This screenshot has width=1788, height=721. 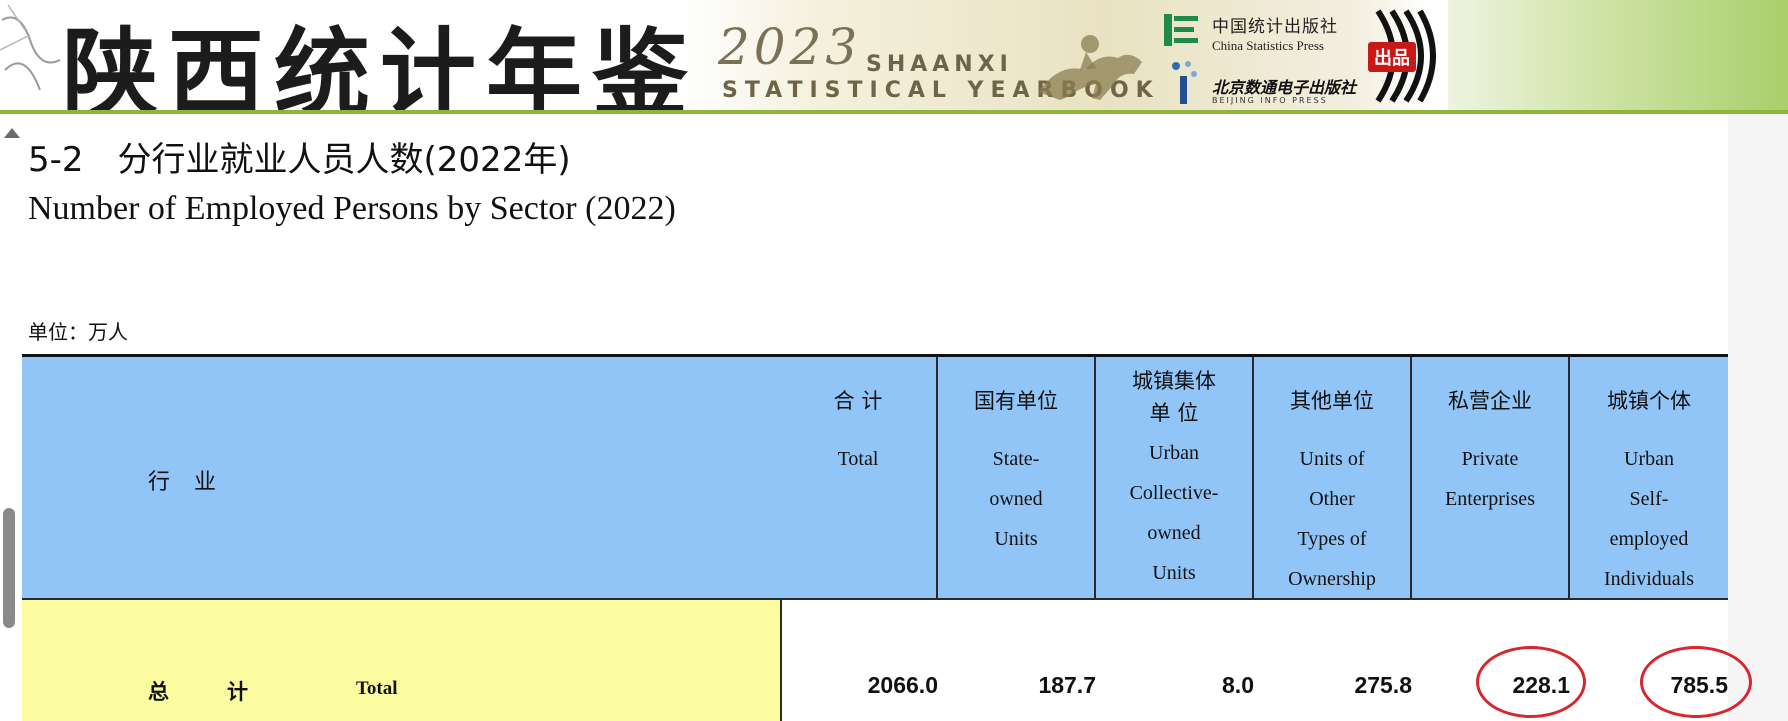 I want to click on column-header-urban-collective: 城镇集体 单 位 Urban Collective- owned Units, so click(x=1175, y=477).